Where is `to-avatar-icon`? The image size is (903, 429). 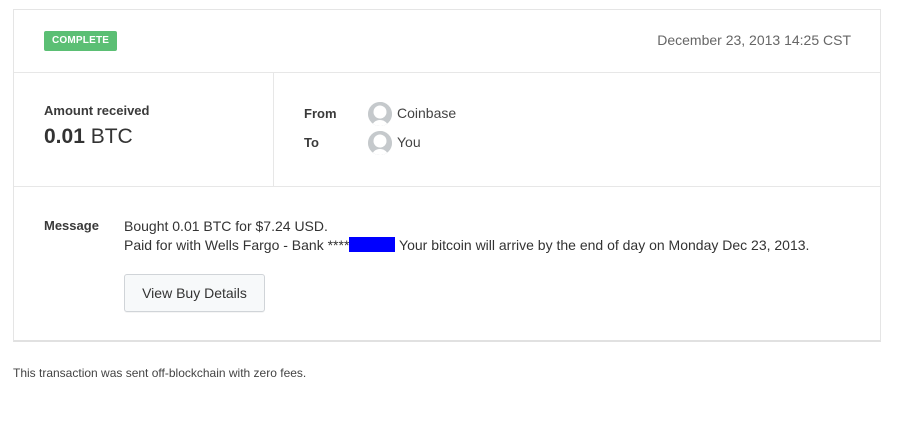
to-avatar-icon is located at coordinates (380, 143).